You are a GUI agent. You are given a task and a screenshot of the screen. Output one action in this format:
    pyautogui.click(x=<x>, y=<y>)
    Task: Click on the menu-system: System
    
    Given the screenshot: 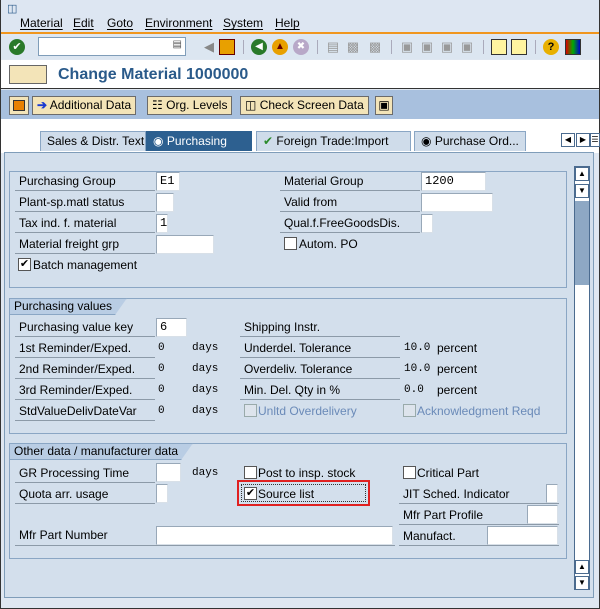 What is the action you would take?
    pyautogui.click(x=243, y=23)
    